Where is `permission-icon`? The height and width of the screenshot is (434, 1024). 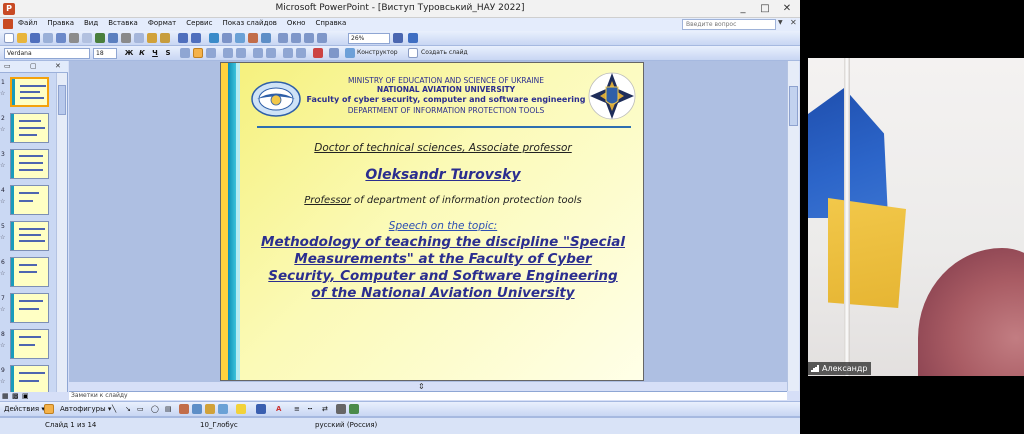
permission-icon is located at coordinates (48, 38).